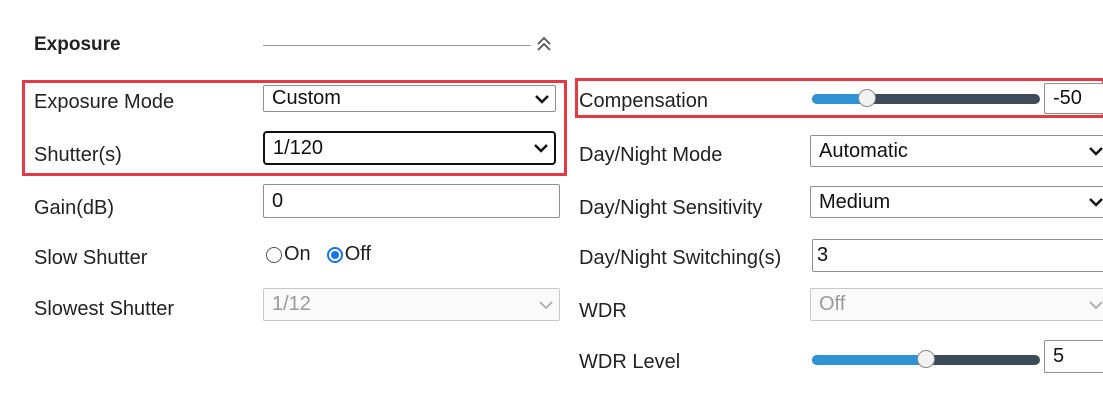 This screenshot has height=406, width=1103. Describe the element at coordinates (411, 201) in the screenshot. I see `gain-input: 0` at that location.